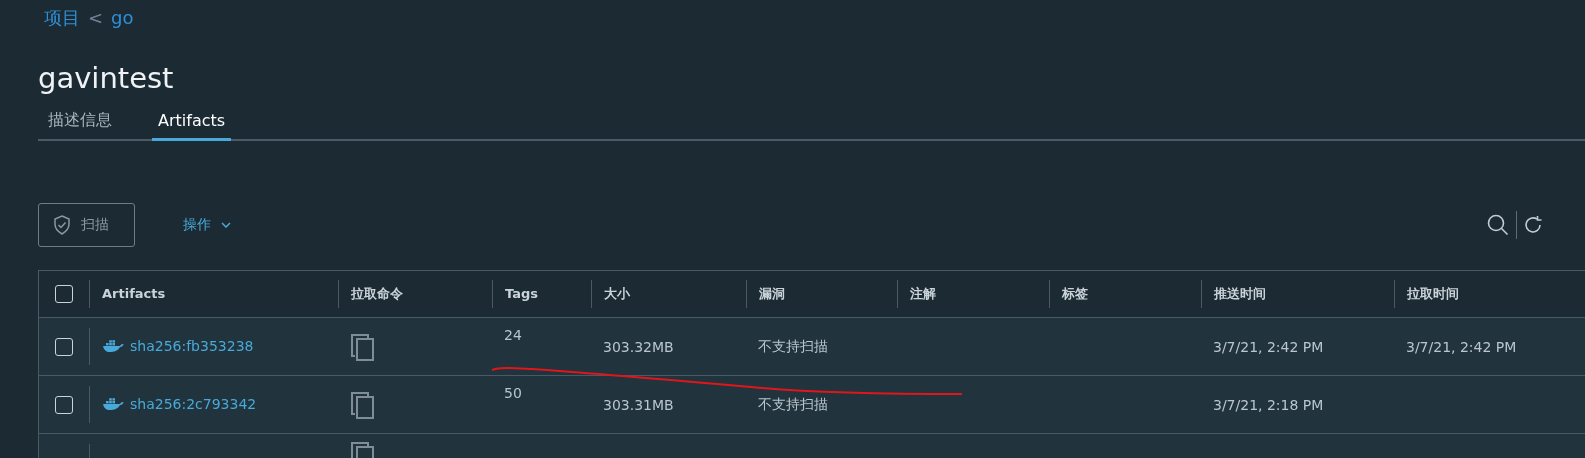  I want to click on tab: Artifacts, so click(192, 123).